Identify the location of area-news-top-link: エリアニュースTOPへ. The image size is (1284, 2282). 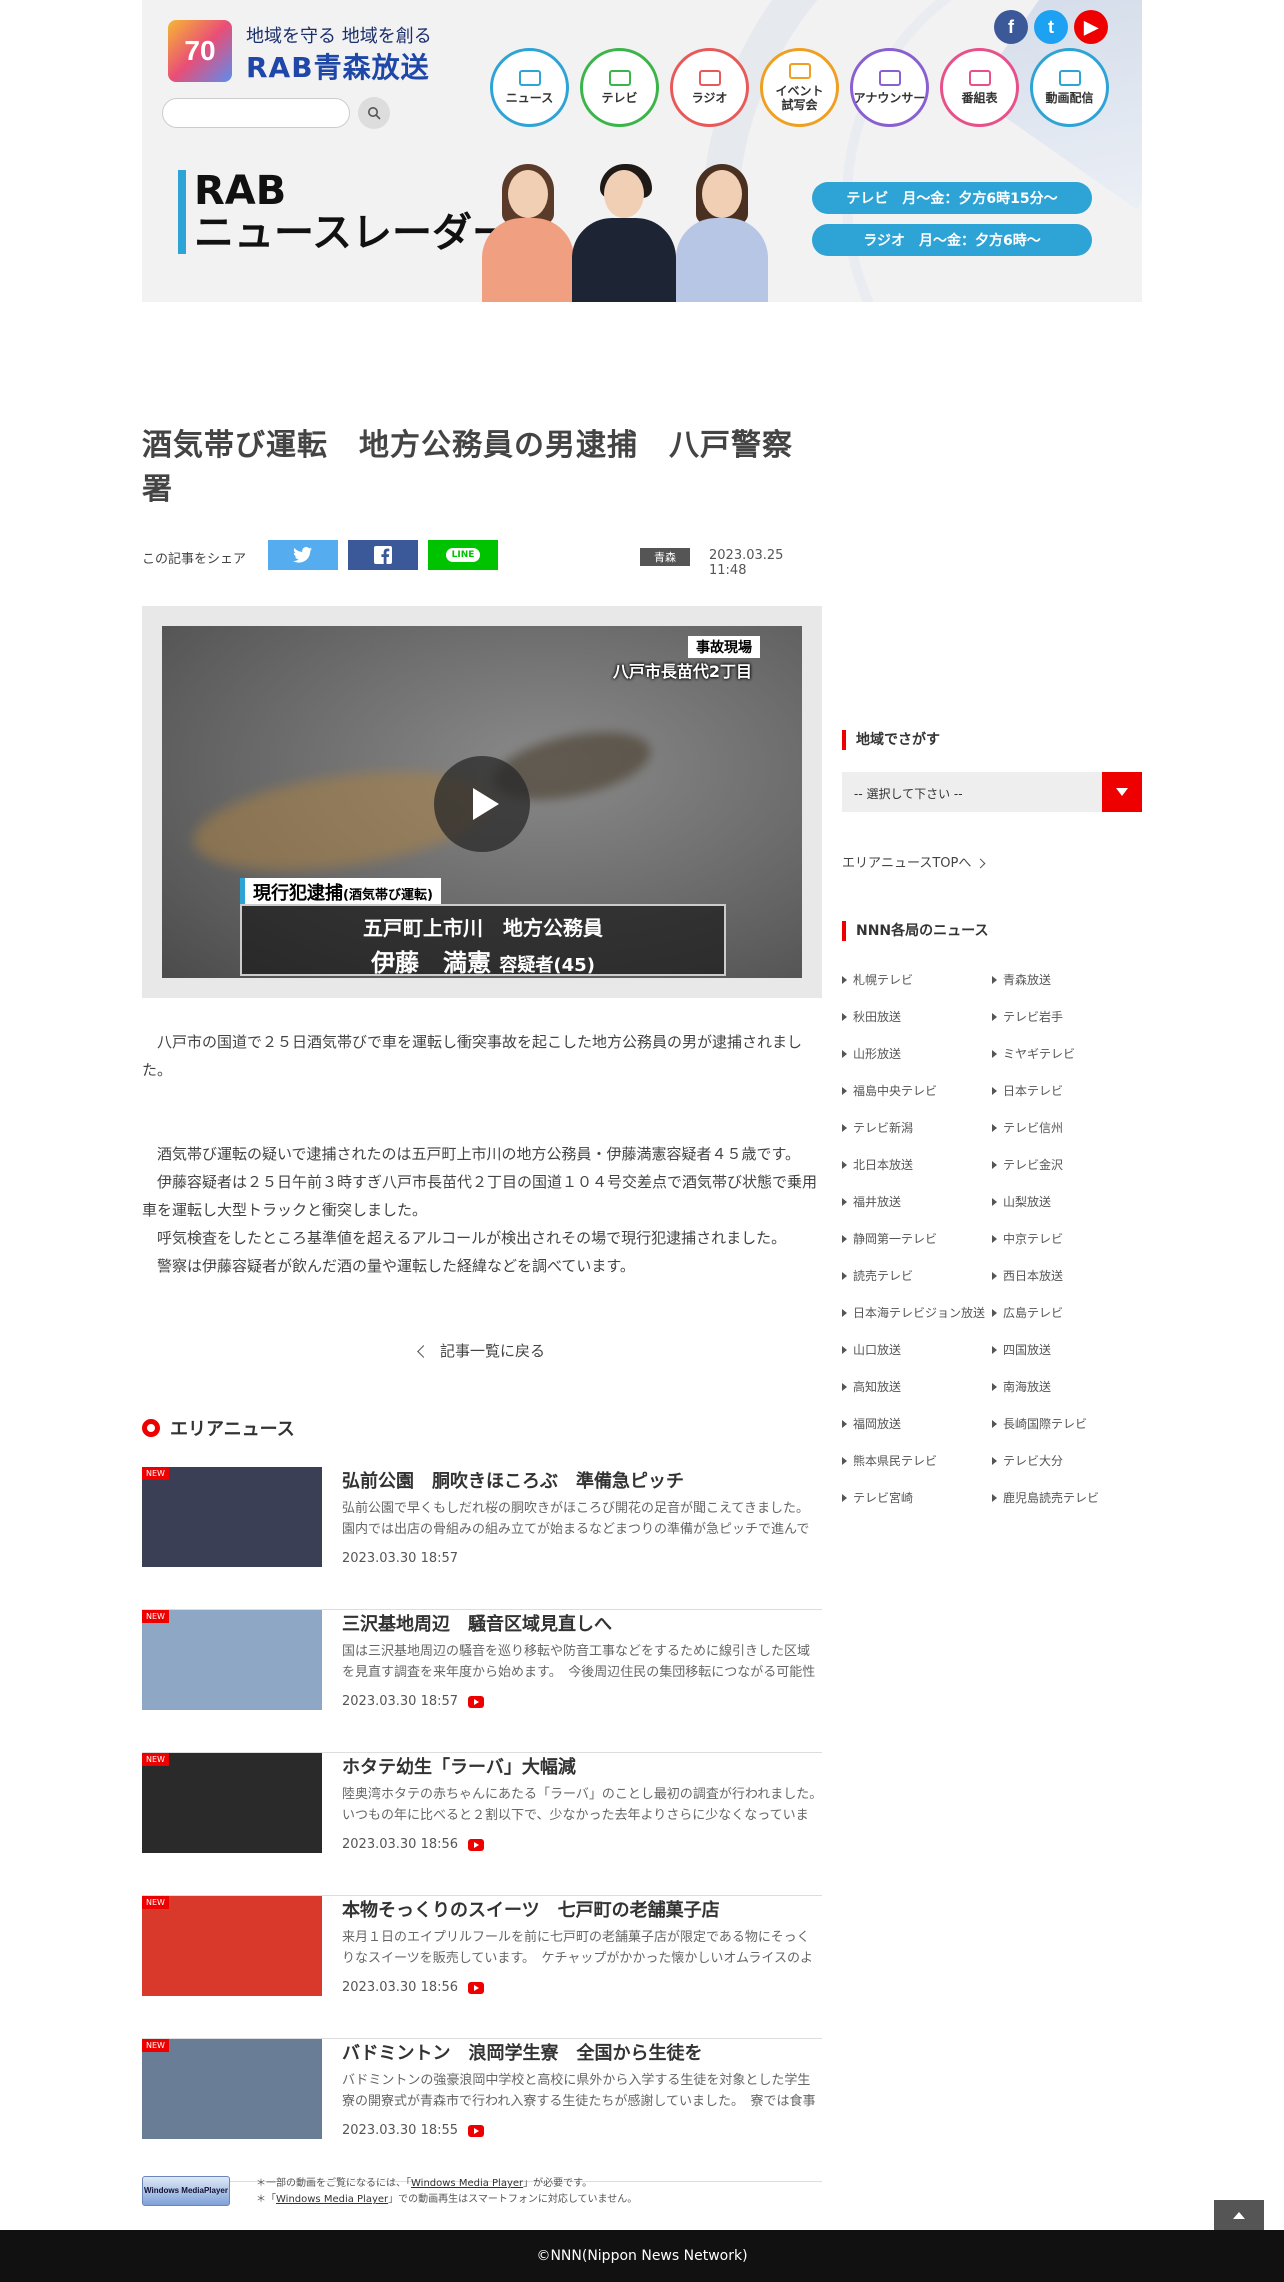
(992, 861).